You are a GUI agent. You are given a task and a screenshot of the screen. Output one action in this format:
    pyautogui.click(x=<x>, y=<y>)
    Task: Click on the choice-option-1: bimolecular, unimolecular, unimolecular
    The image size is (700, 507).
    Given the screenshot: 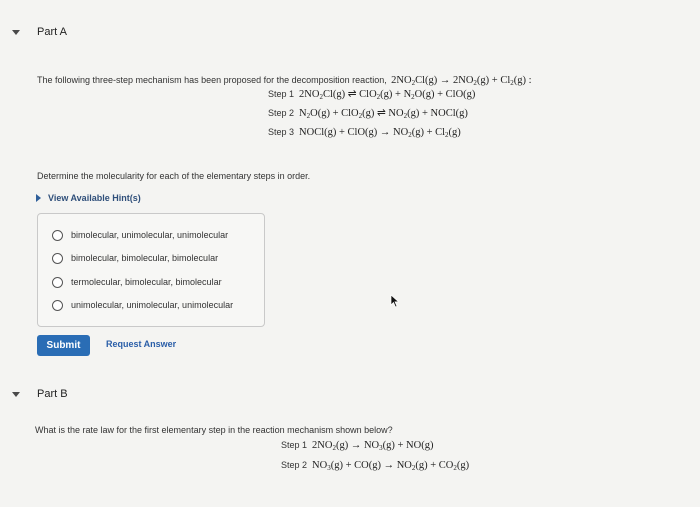 What is the action you would take?
    pyautogui.click(x=140, y=235)
    